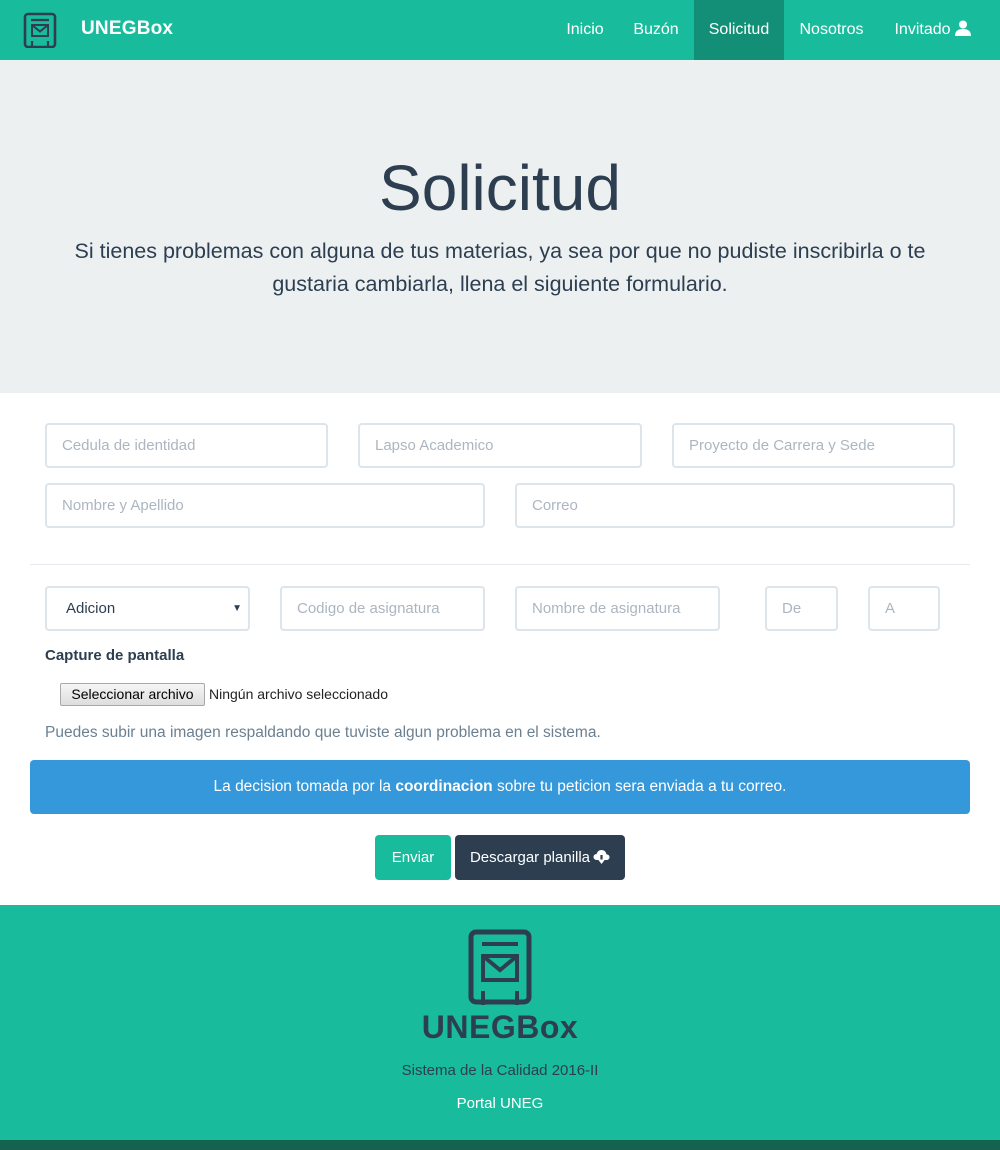 The width and height of the screenshot is (1000, 1150). What do you see at coordinates (739, 30) in the screenshot?
I see `nav-item-solicitud: Solicitud` at bounding box center [739, 30].